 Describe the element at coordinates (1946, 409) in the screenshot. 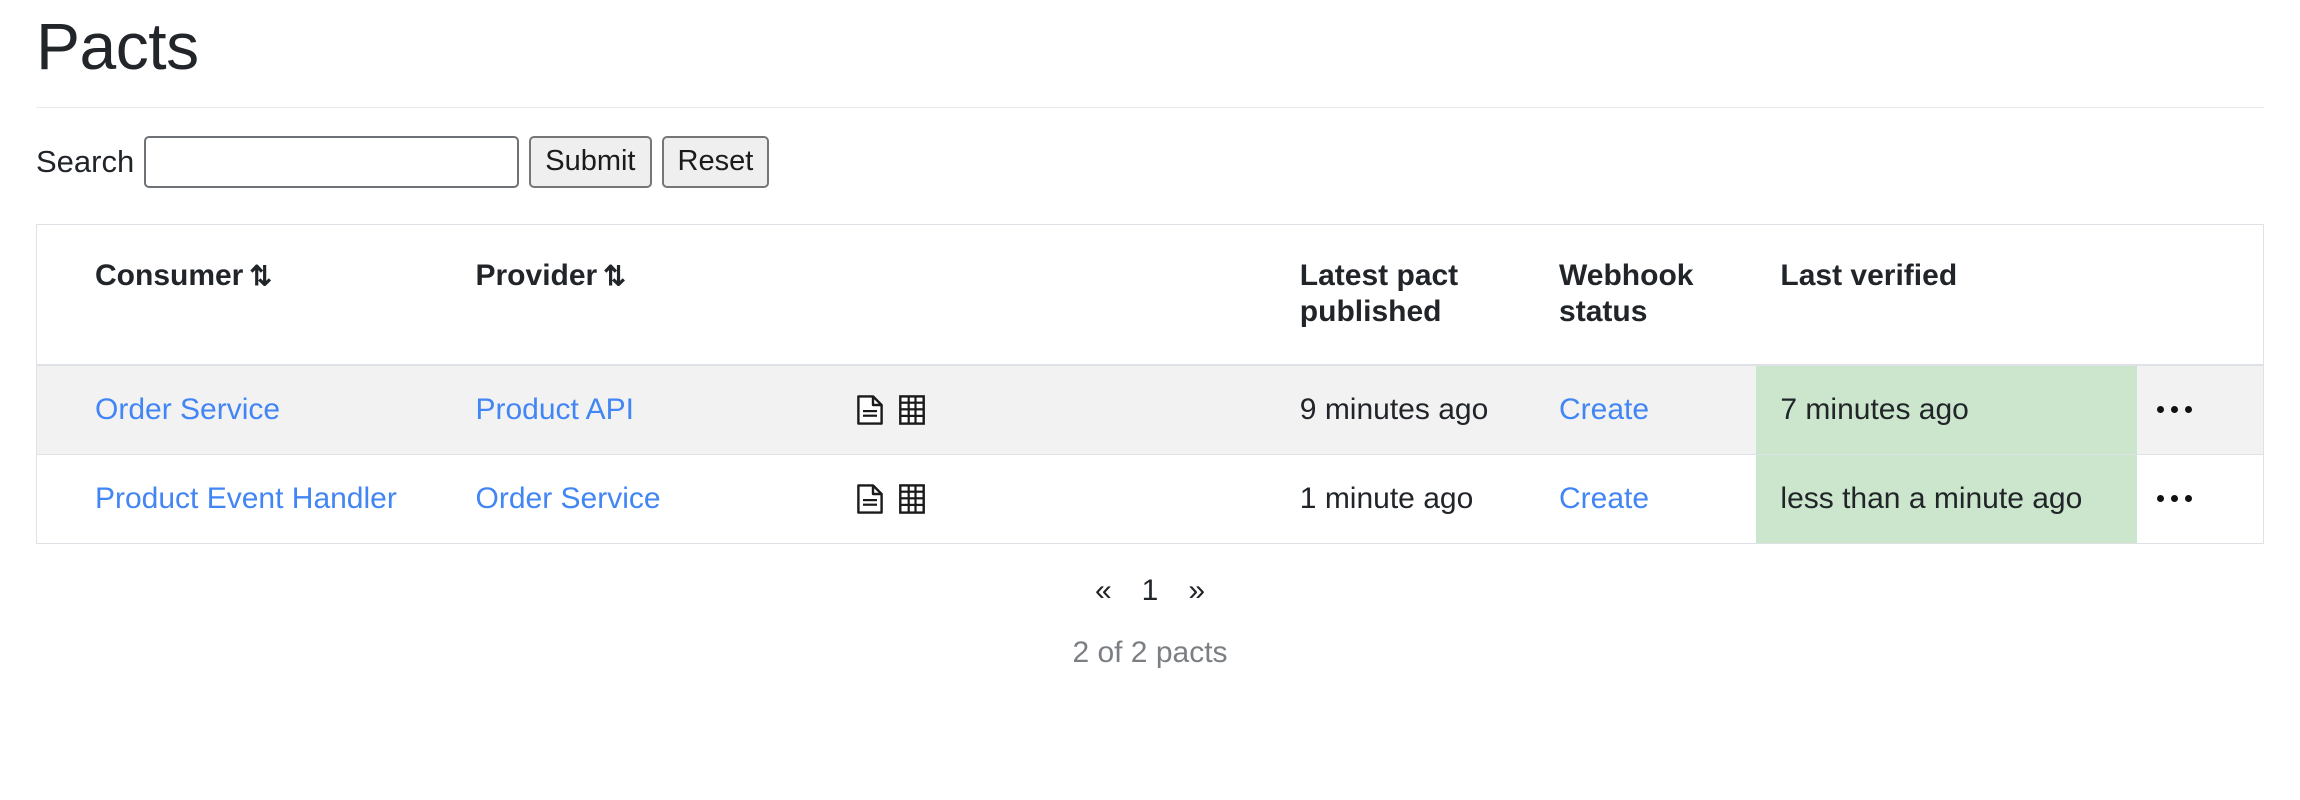

I see `cell-last-verified: 7 minutes ago` at that location.